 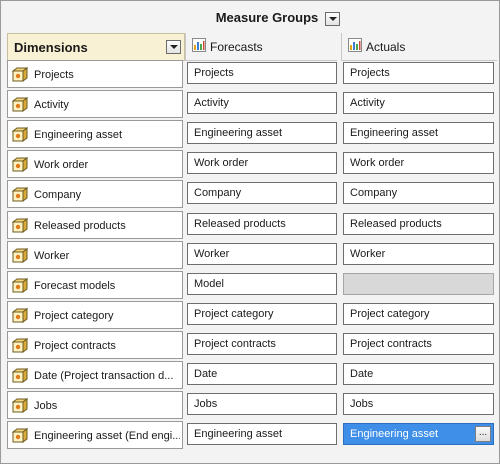 What do you see at coordinates (173, 47) in the screenshot?
I see `dimensions-dropdown-button` at bounding box center [173, 47].